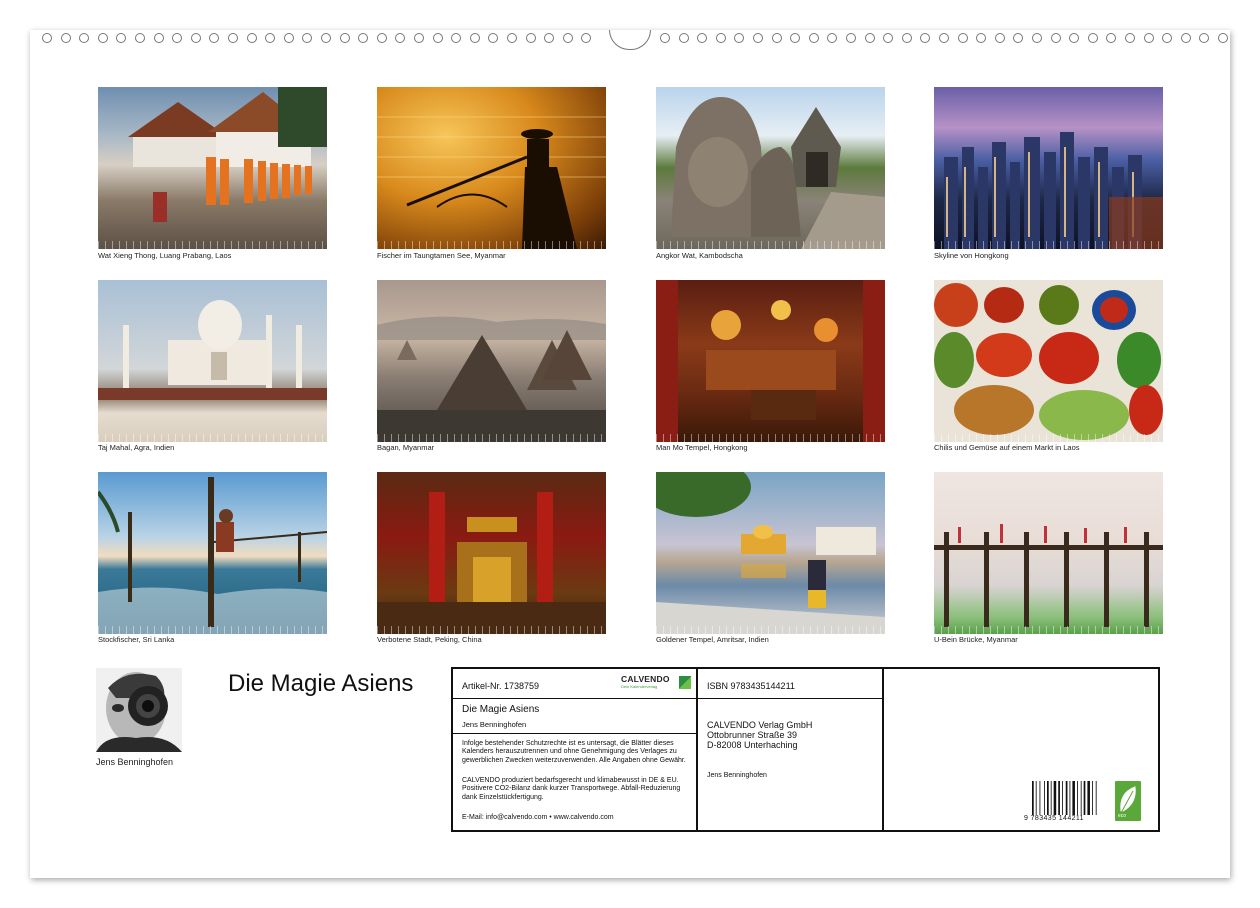 This screenshot has height=908, width=1260. I want to click on photo-stockfischer, so click(212, 553).